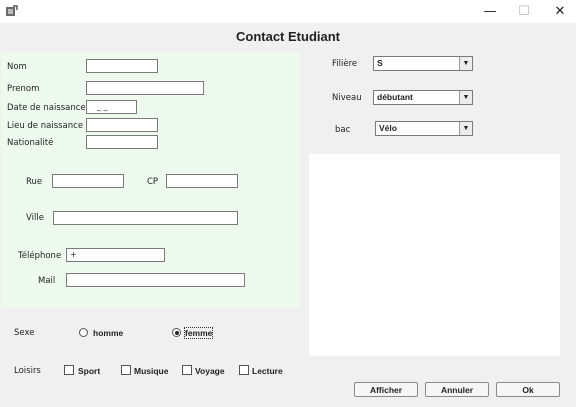  I want to click on loisirs-label: Loisirs, so click(27, 371).